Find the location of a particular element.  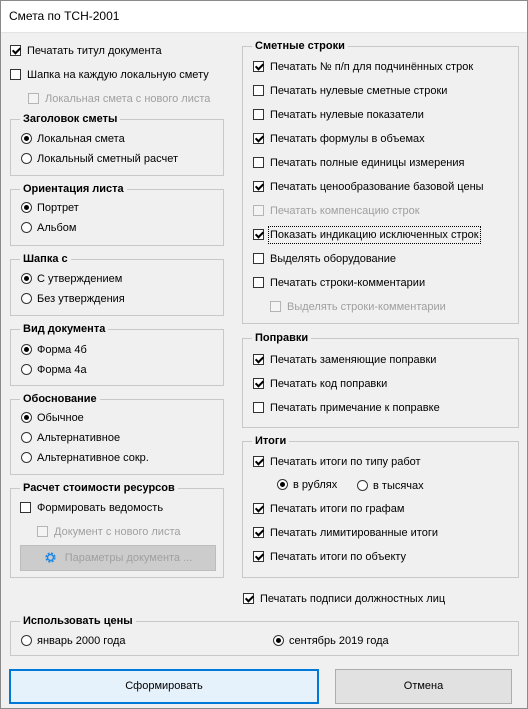

group-title: Ориентация листа is located at coordinates (73, 189).